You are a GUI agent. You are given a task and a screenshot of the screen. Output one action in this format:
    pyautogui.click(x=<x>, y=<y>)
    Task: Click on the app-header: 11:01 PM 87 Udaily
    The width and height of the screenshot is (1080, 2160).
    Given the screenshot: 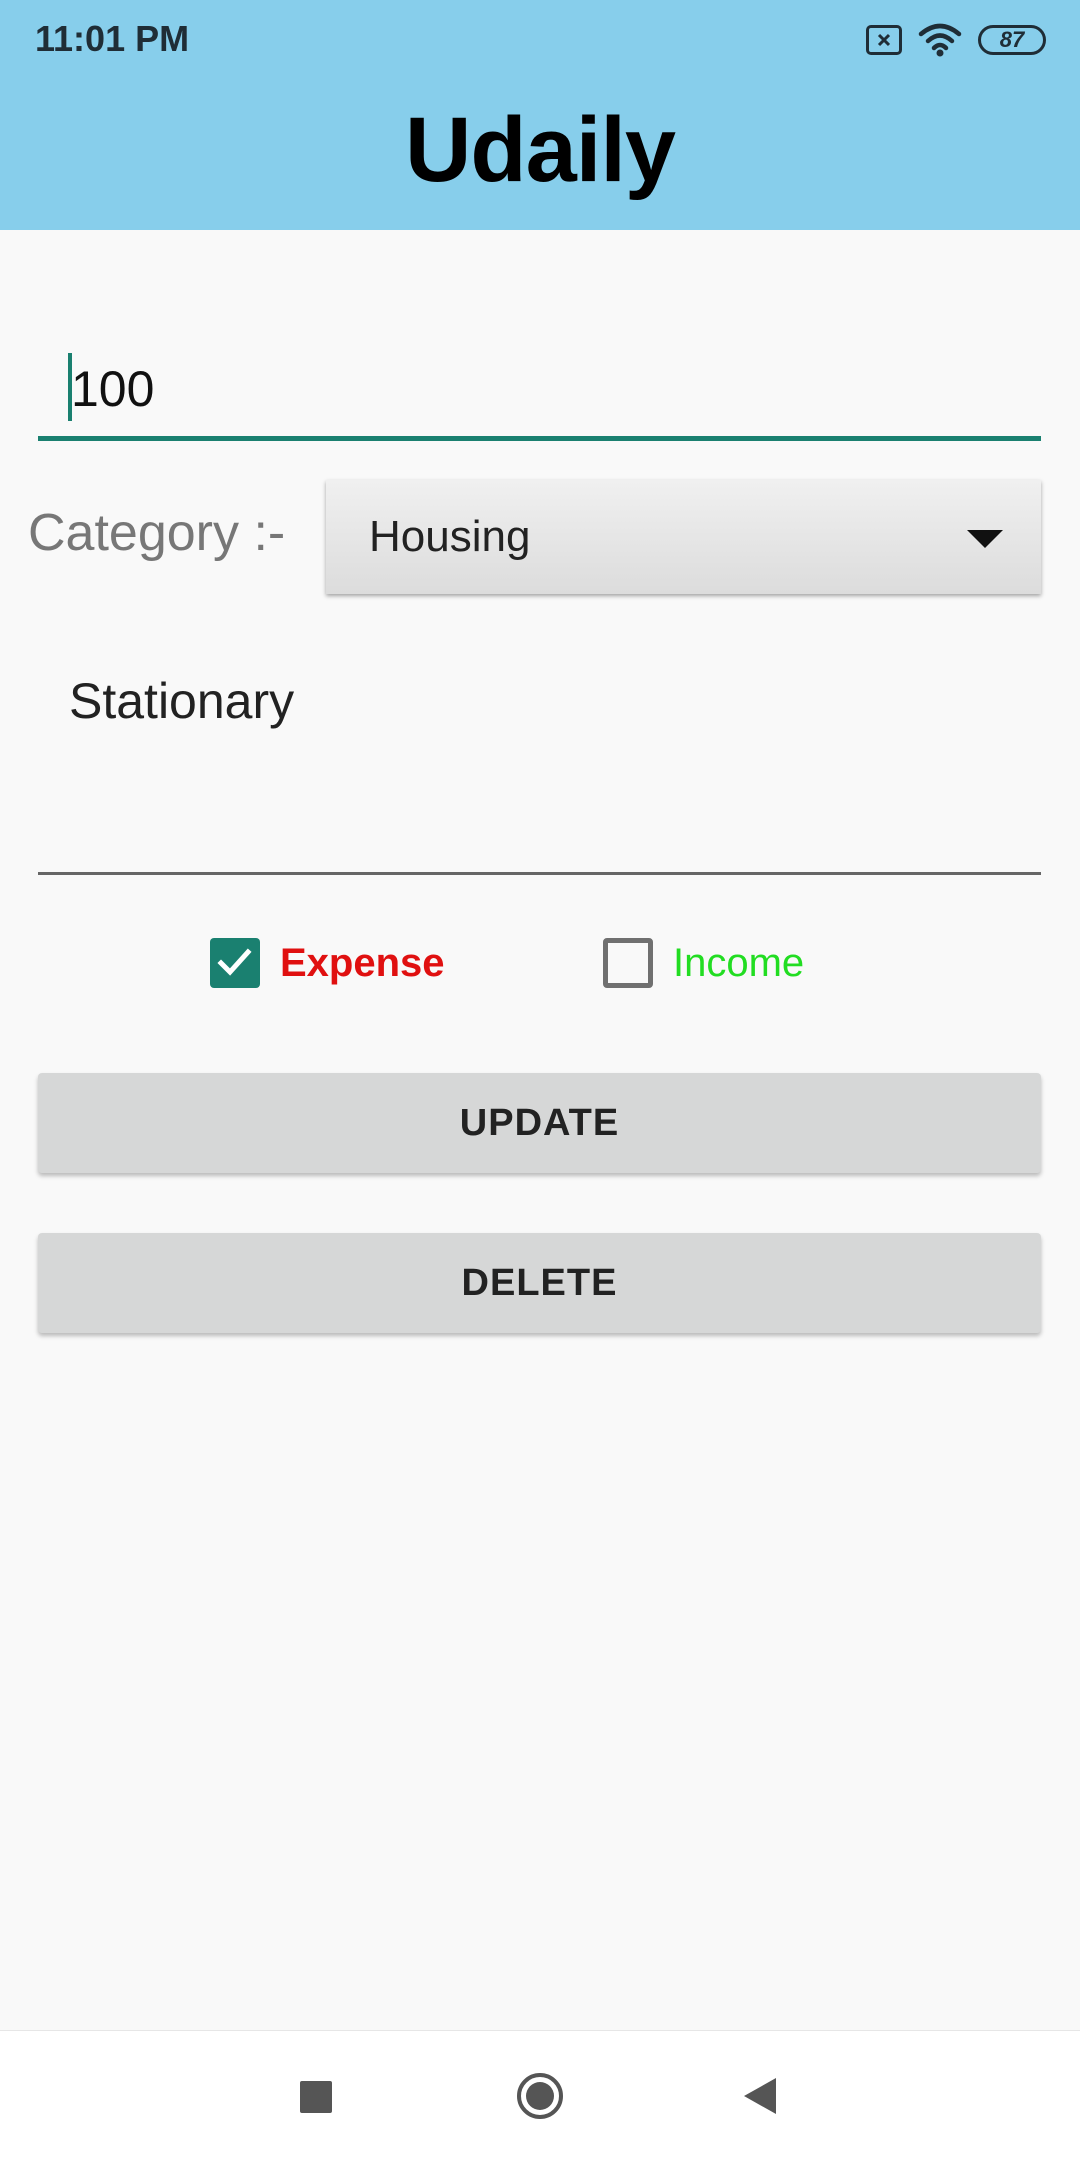 What is the action you would take?
    pyautogui.click(x=540, y=115)
    